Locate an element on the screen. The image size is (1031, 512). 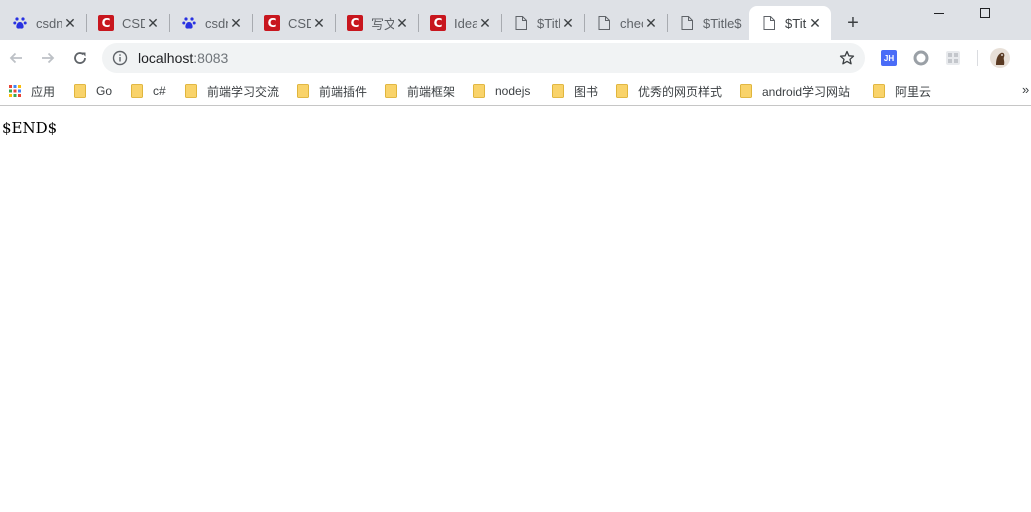
profile-avatar is located at coordinates (1000, 58).